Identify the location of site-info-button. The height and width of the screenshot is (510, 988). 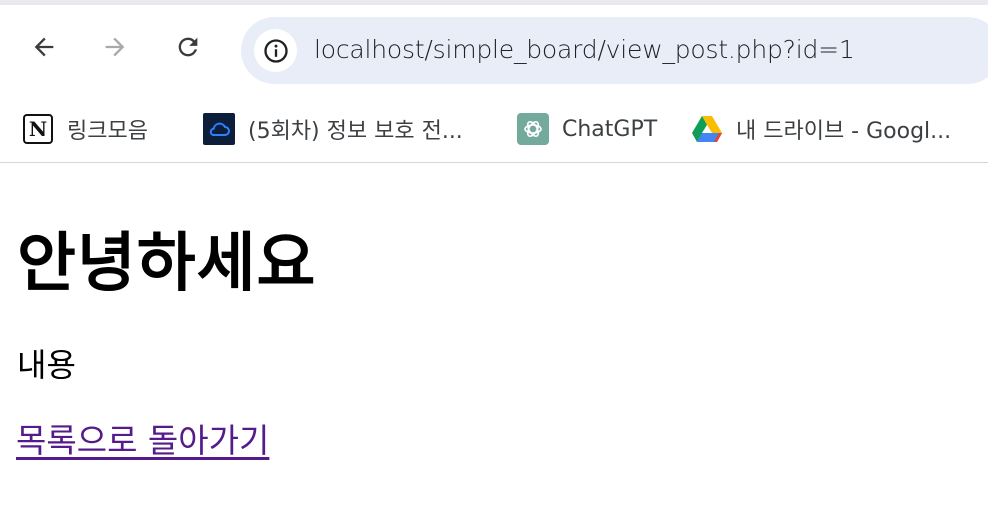
(275, 50).